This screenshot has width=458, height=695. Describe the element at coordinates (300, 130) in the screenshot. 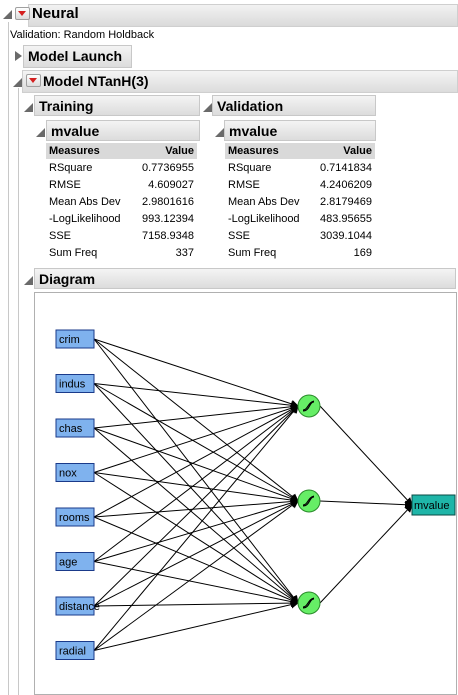

I see `validation-response-header: mvalue` at that location.